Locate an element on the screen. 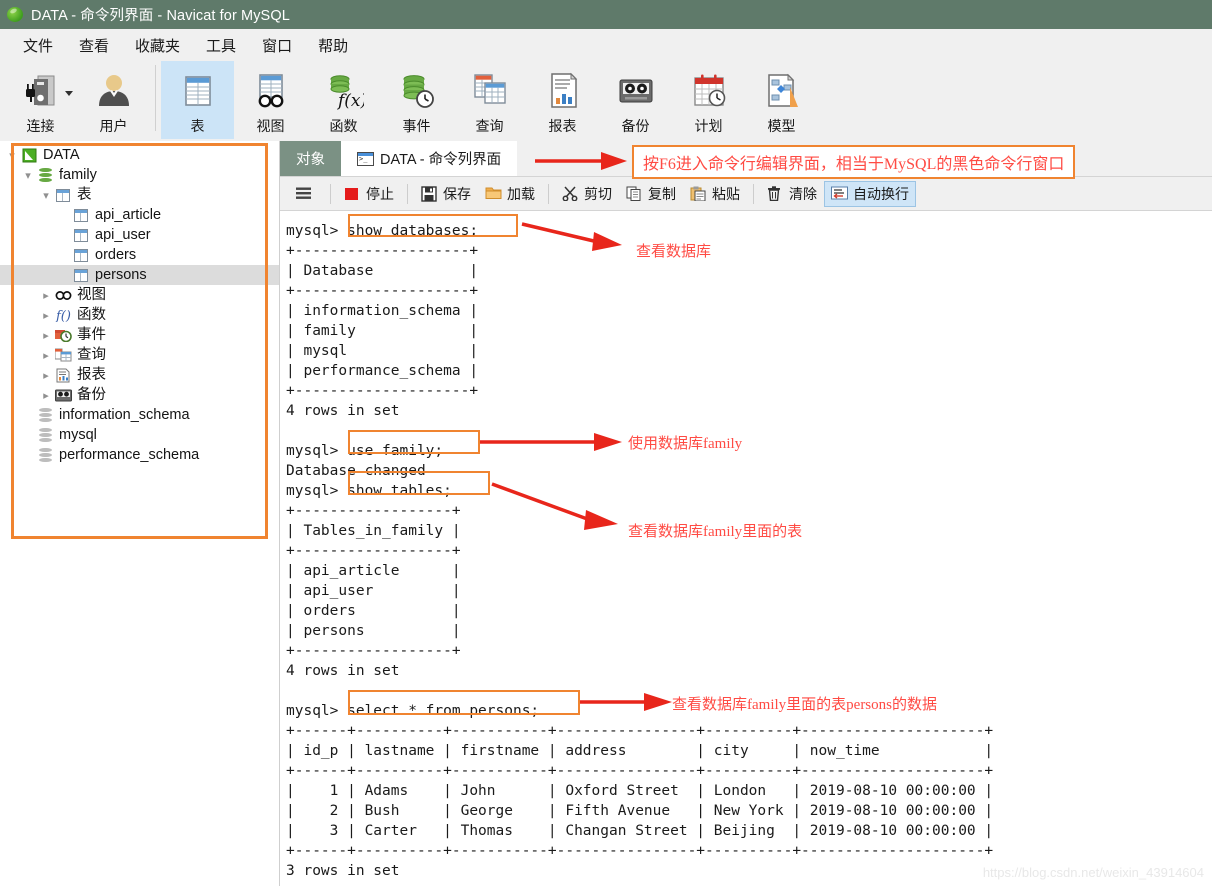  cut-button: 剪切 is located at coordinates (587, 194).